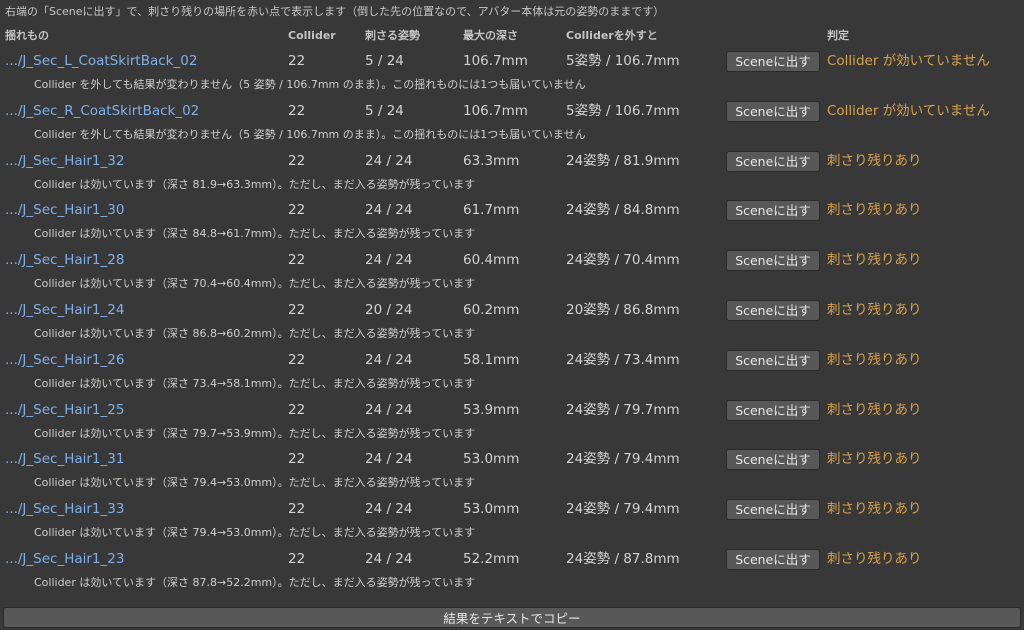 This screenshot has width=1024, height=630. What do you see at coordinates (623, 409) in the screenshot?
I see `without-collider: 24姿勢 / 79.7mm` at bounding box center [623, 409].